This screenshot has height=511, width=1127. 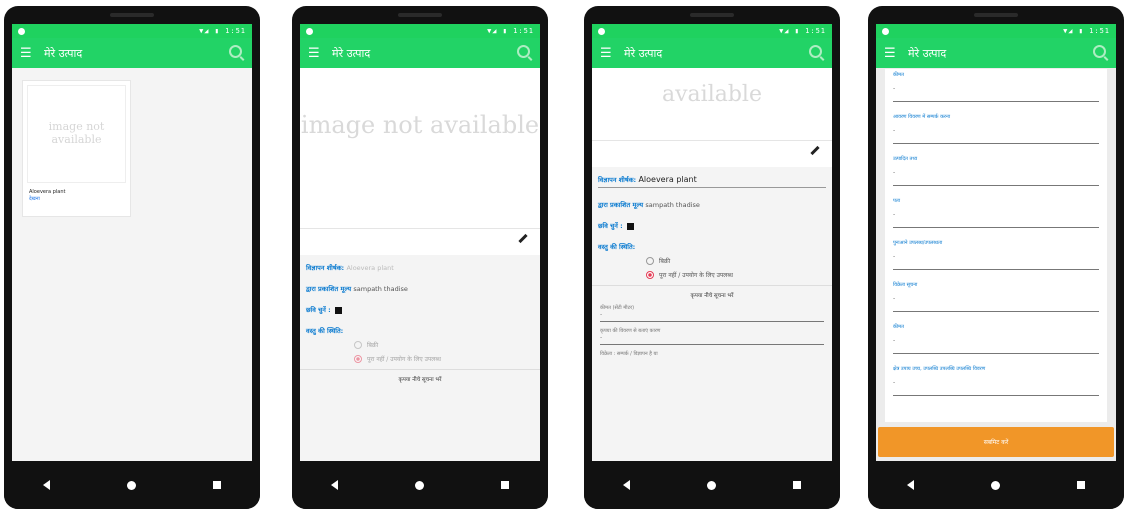 I want to click on form-field: उत्पादित तथ्य -, so click(x=996, y=174).